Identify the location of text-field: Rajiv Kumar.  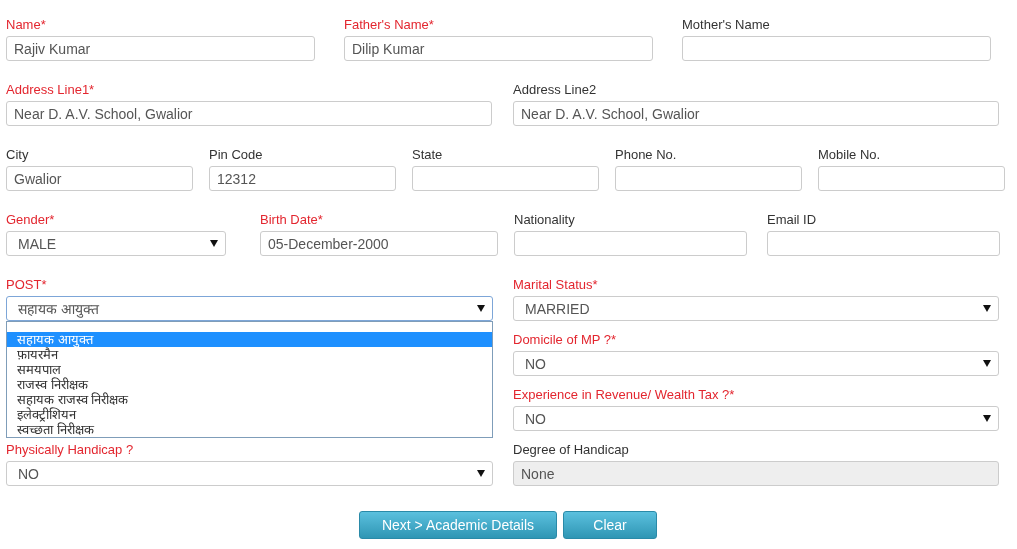
(160, 48).